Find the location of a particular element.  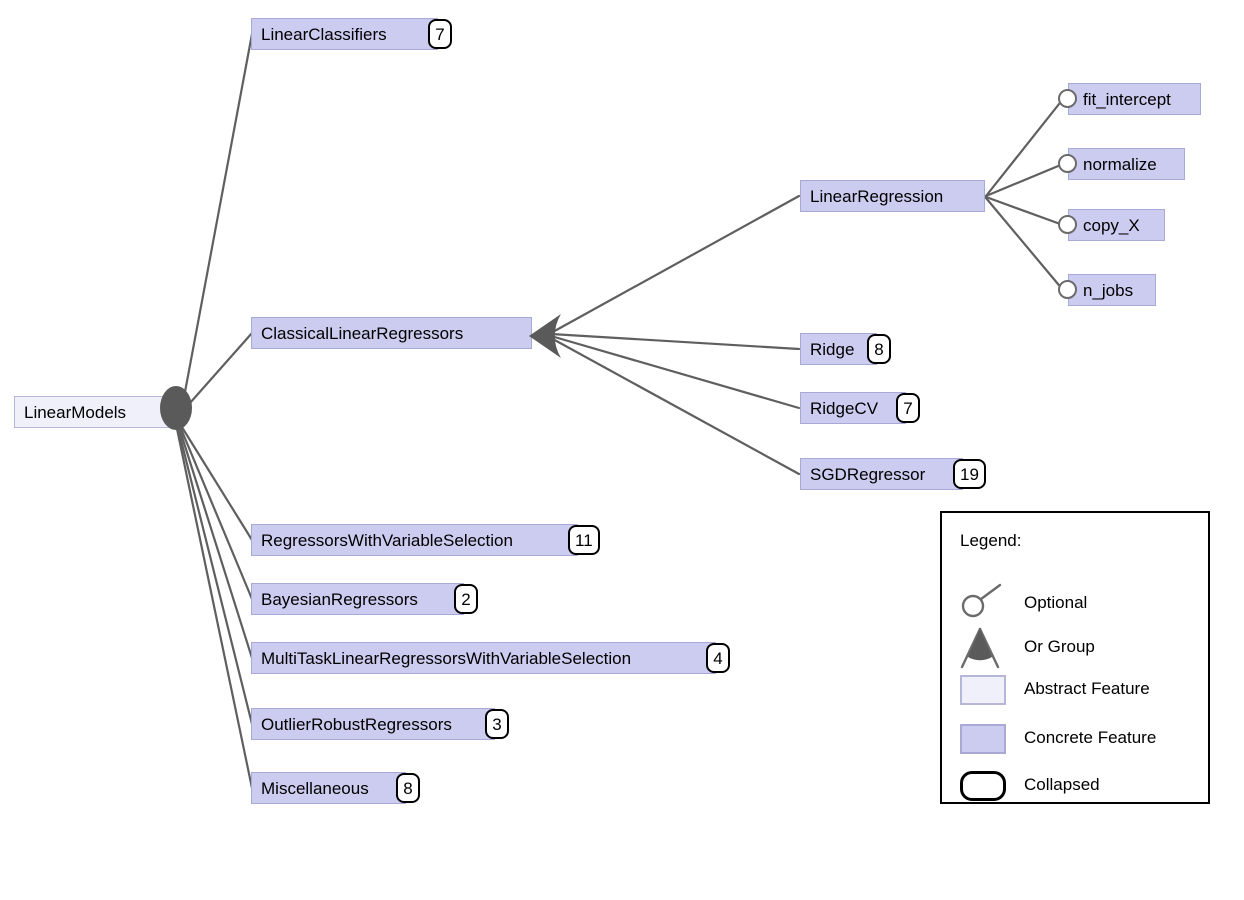

feature-node-OutlierRobustRegressors: OutlierRobustRegressors is located at coordinates (373, 724).